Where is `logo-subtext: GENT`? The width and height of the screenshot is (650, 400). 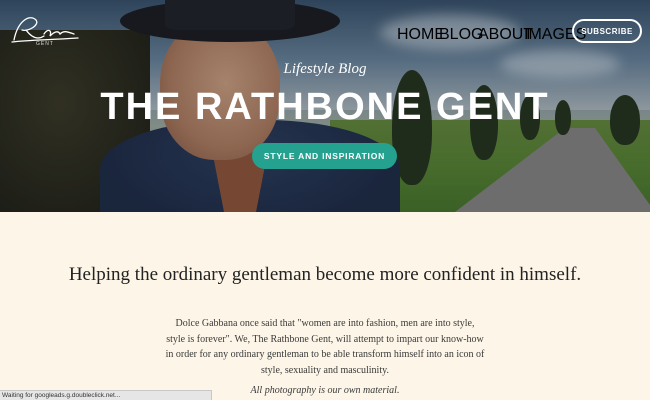
logo-subtext: GENT is located at coordinates (45, 44).